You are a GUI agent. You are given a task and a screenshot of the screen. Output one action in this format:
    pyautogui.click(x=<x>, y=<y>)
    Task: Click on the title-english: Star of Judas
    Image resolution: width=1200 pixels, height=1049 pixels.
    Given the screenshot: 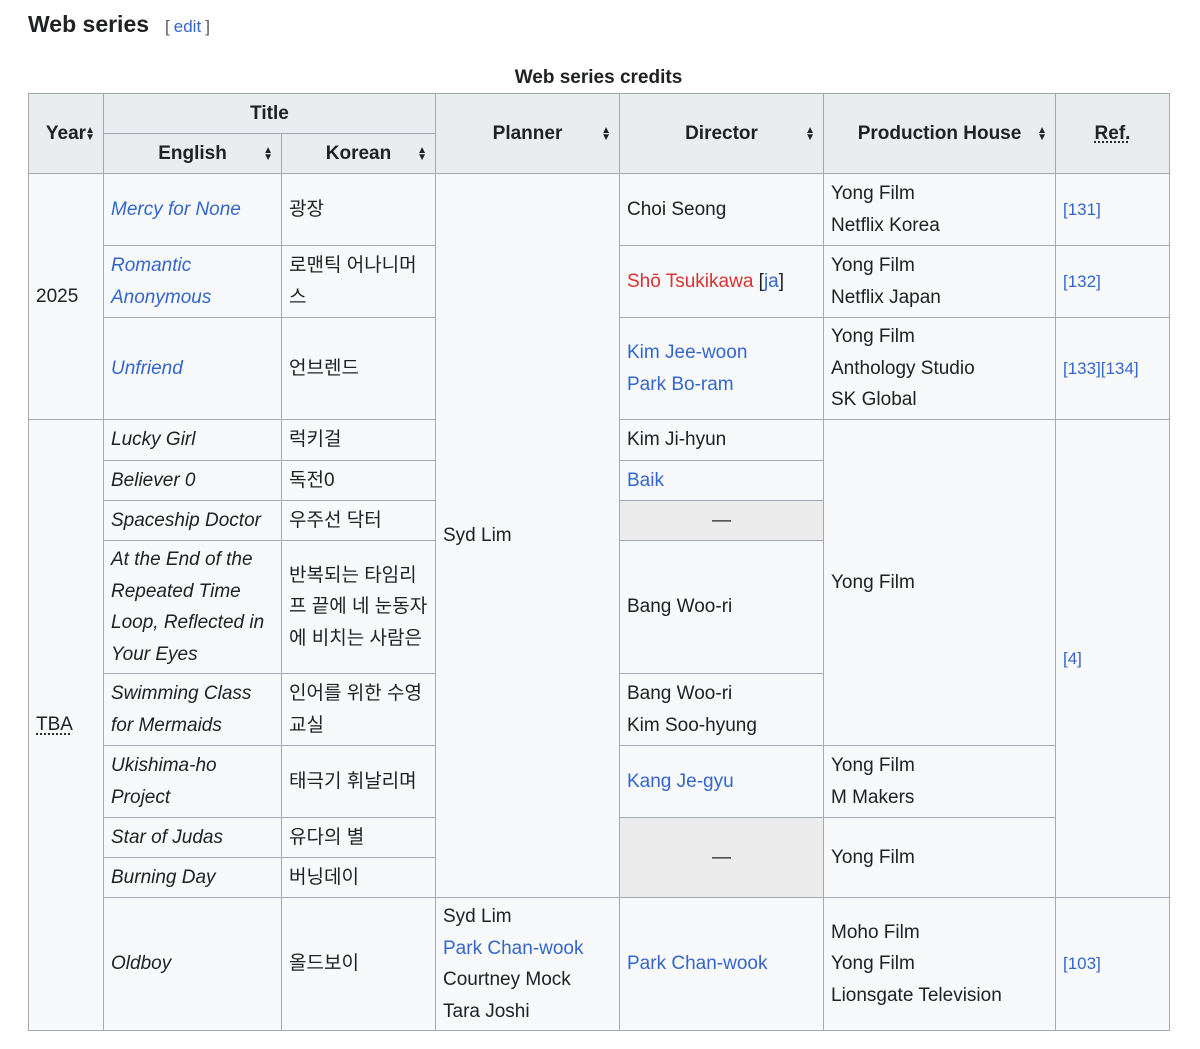 What is the action you would take?
    pyautogui.click(x=192, y=837)
    